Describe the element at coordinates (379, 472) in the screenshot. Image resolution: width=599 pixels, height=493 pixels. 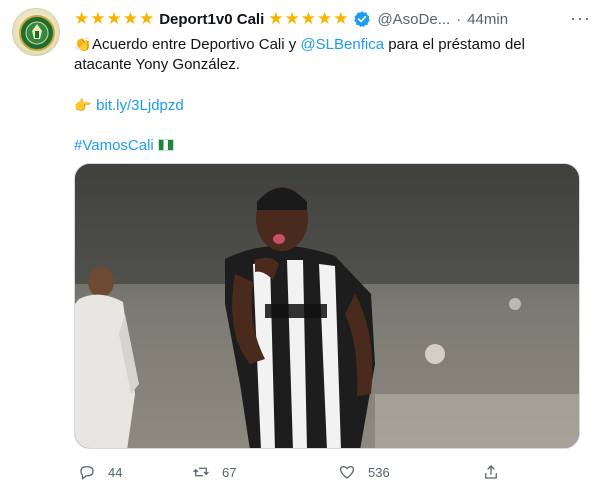
I see `like-count: 536` at that location.